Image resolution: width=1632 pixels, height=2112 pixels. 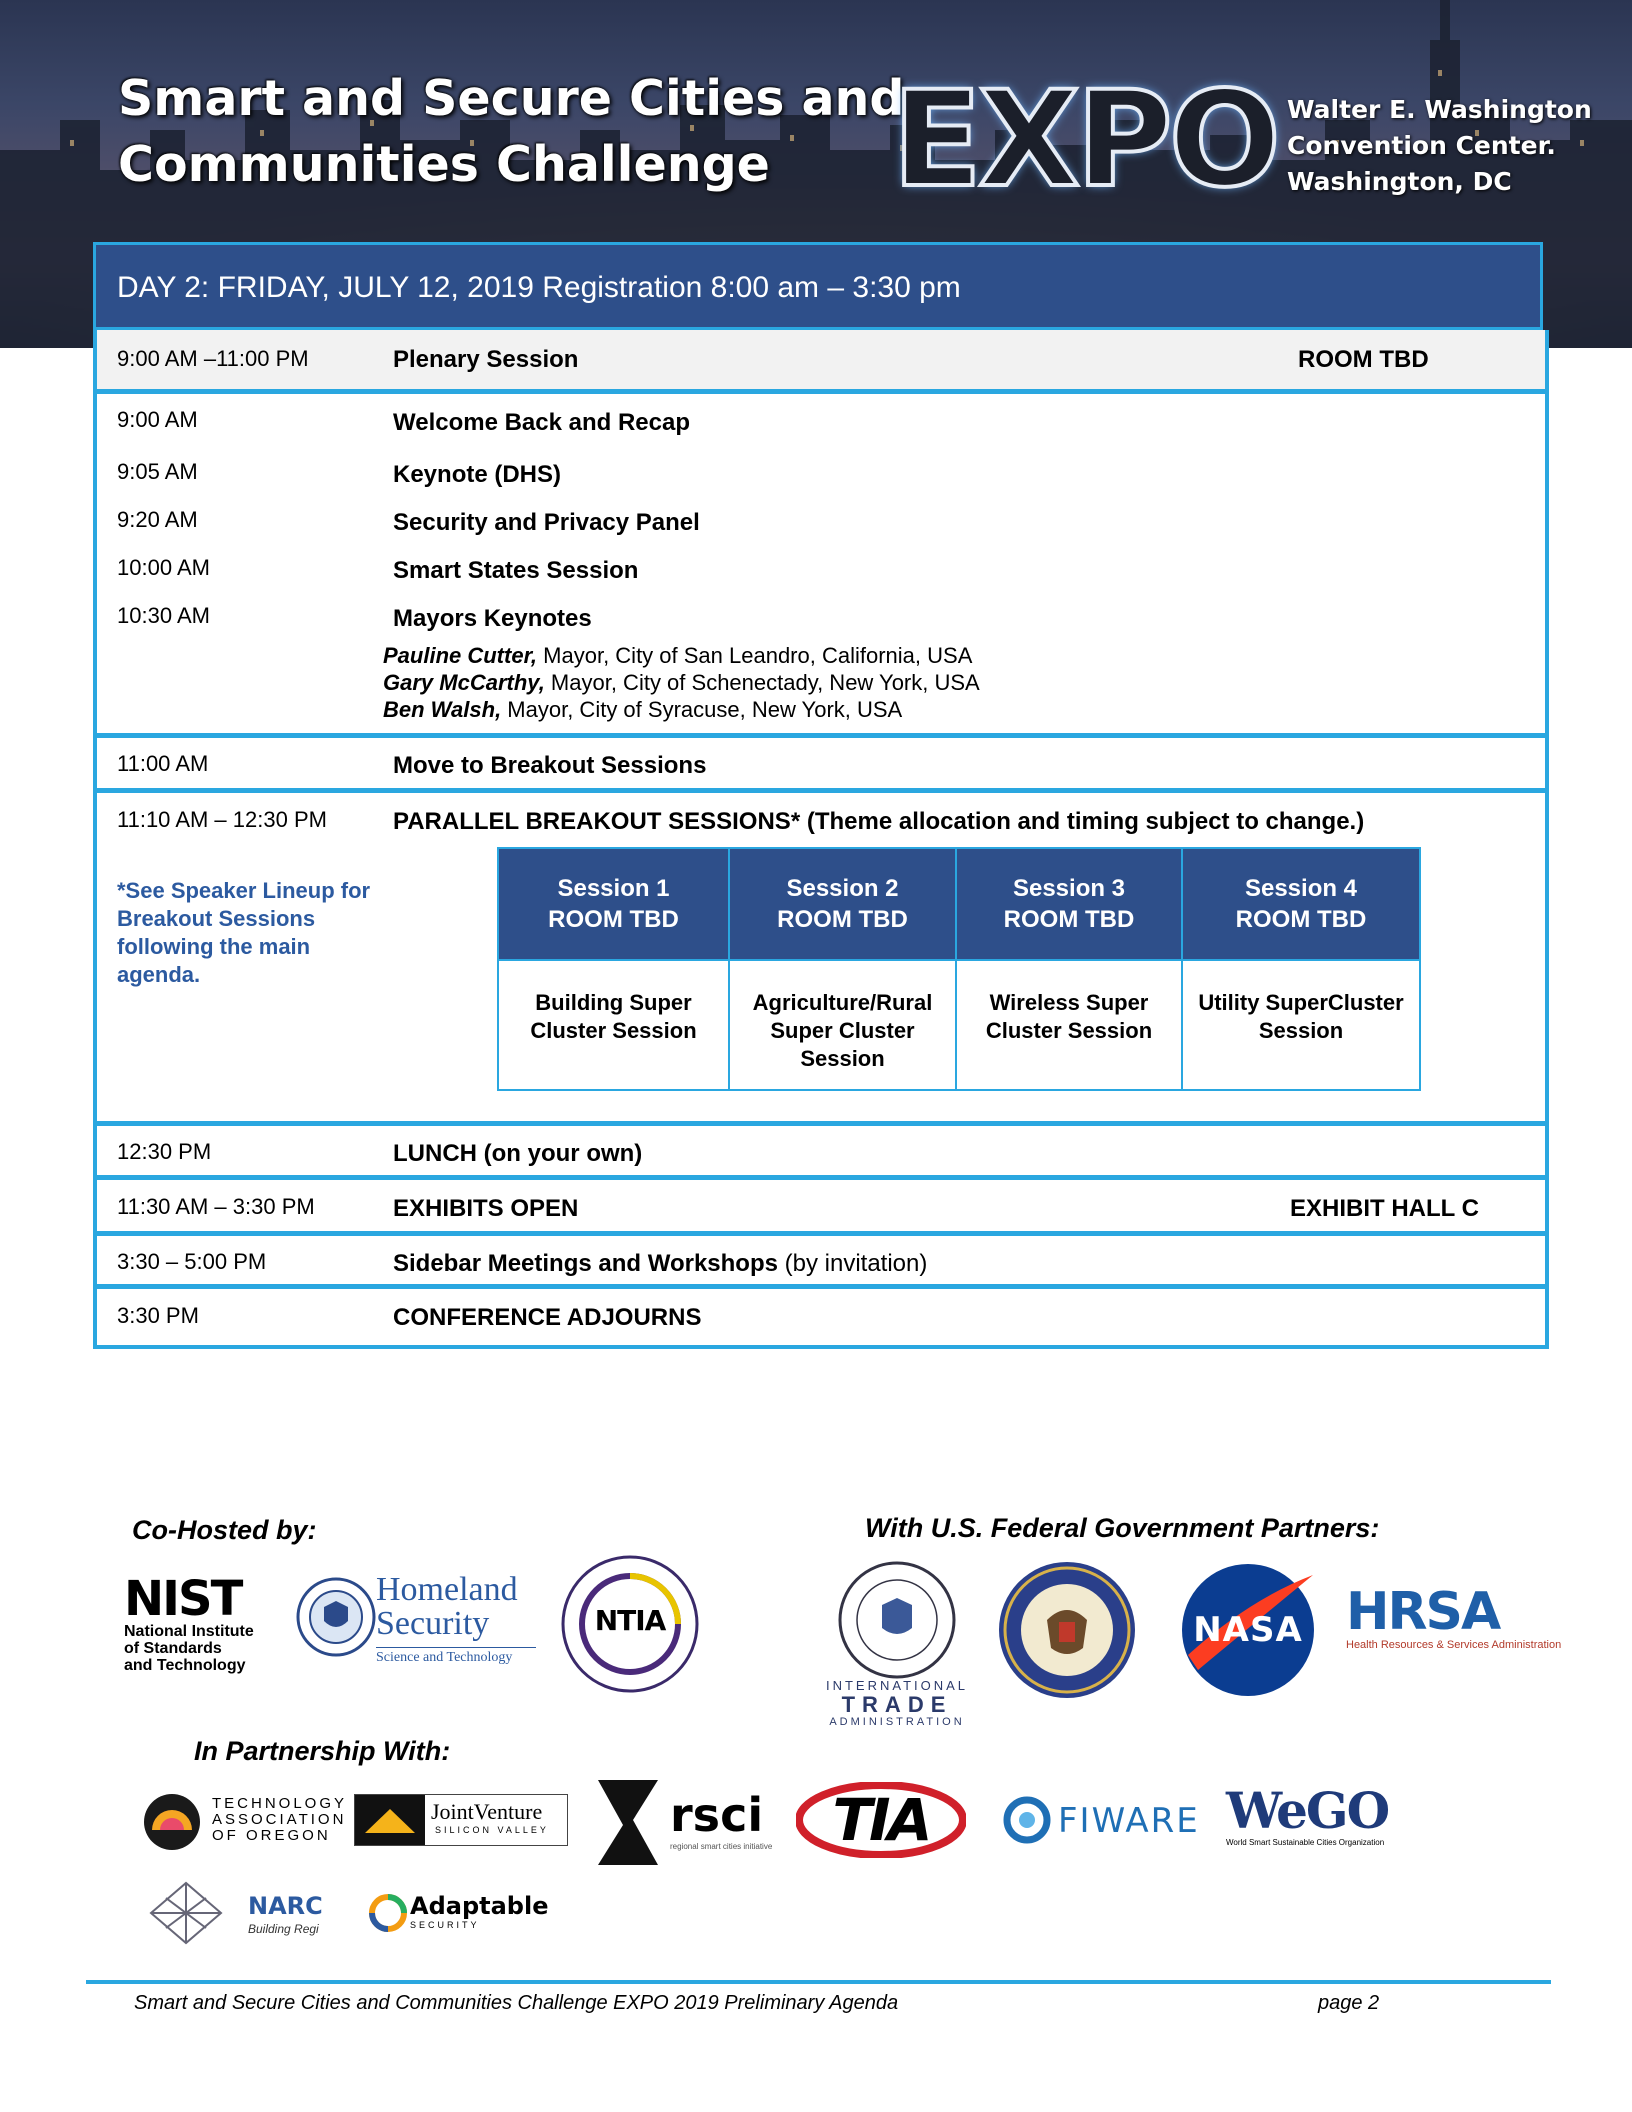 I want to click on adaptable-swirl-icon, so click(x=388, y=1913).